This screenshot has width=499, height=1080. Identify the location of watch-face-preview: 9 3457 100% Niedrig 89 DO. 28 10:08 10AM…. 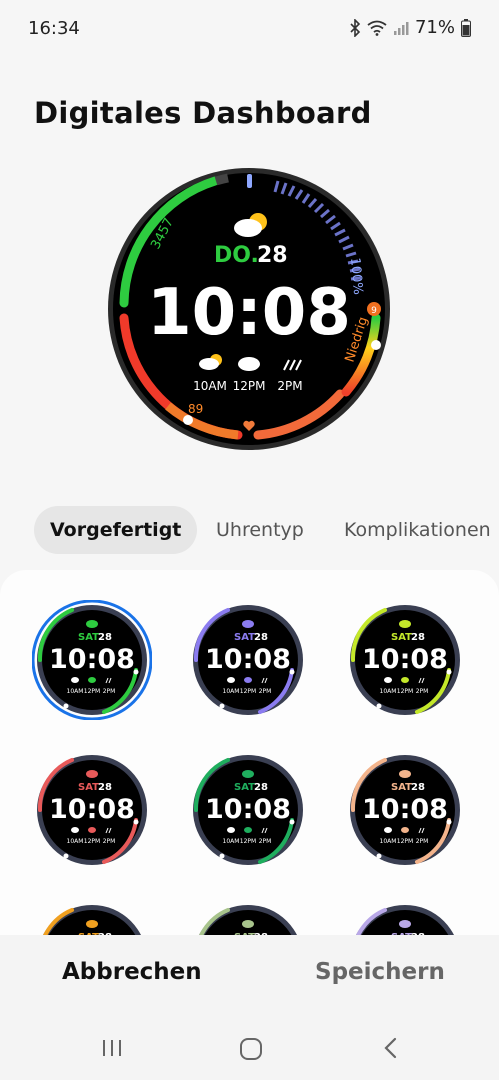
(249, 309).